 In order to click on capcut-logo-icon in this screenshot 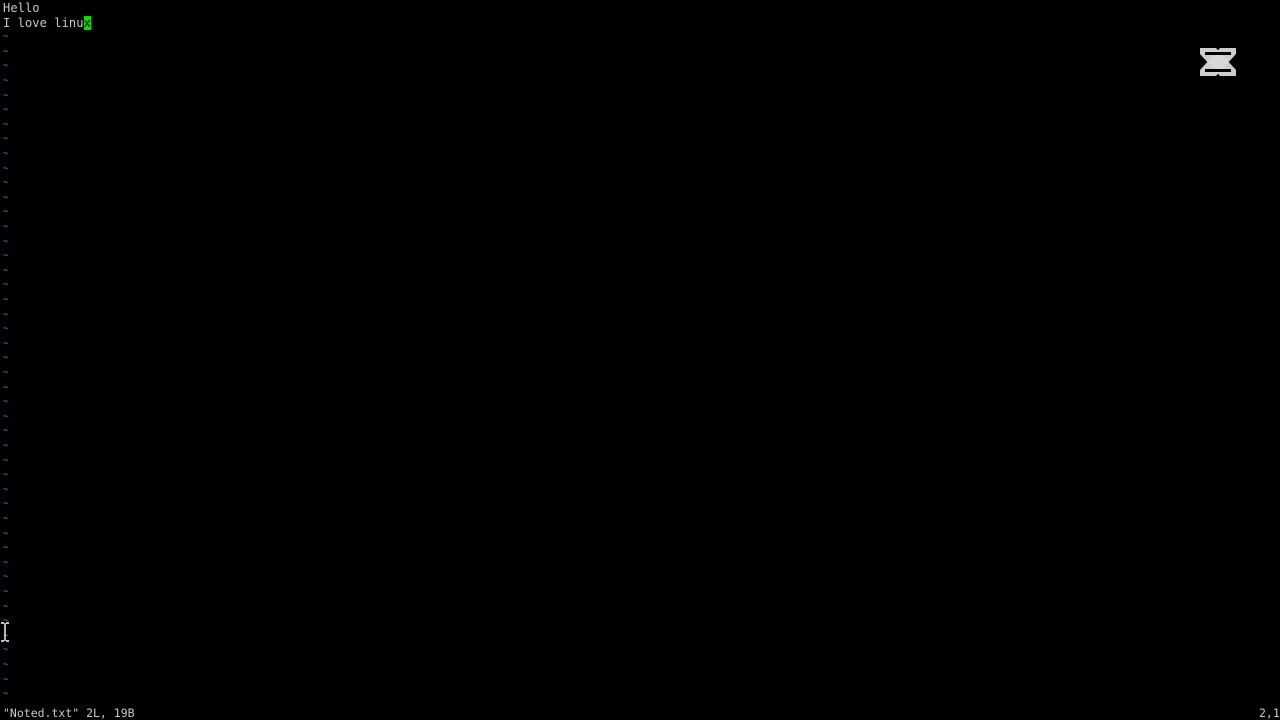, I will do `click(1218, 62)`.